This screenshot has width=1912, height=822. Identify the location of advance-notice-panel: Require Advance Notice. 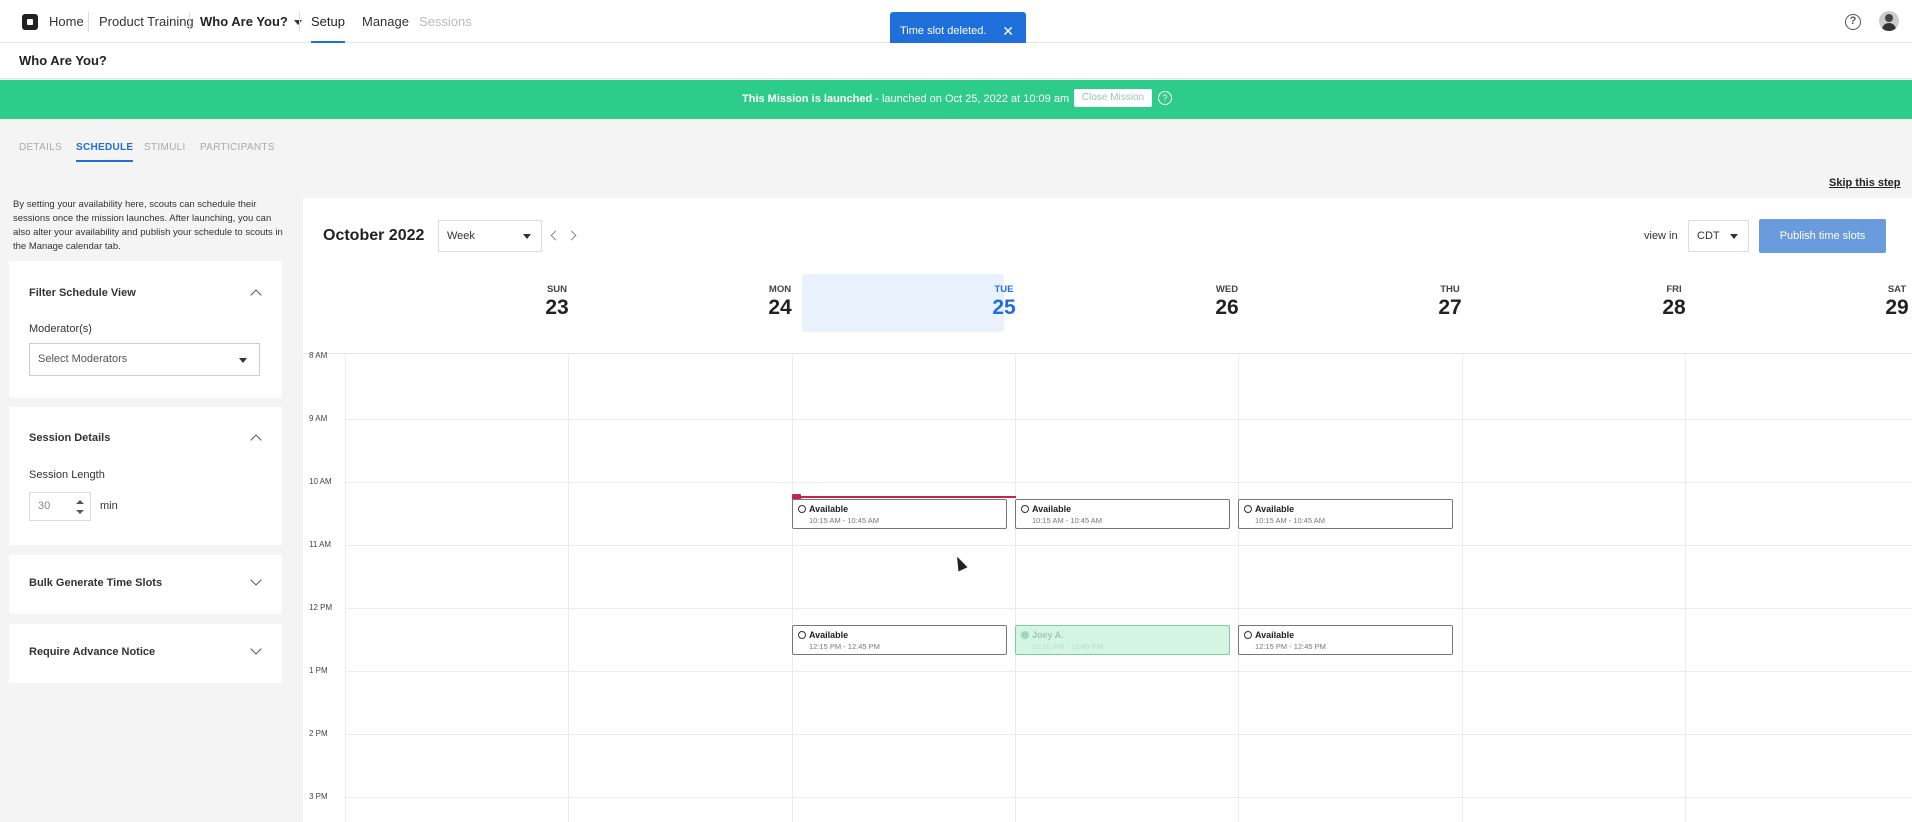
(145, 653).